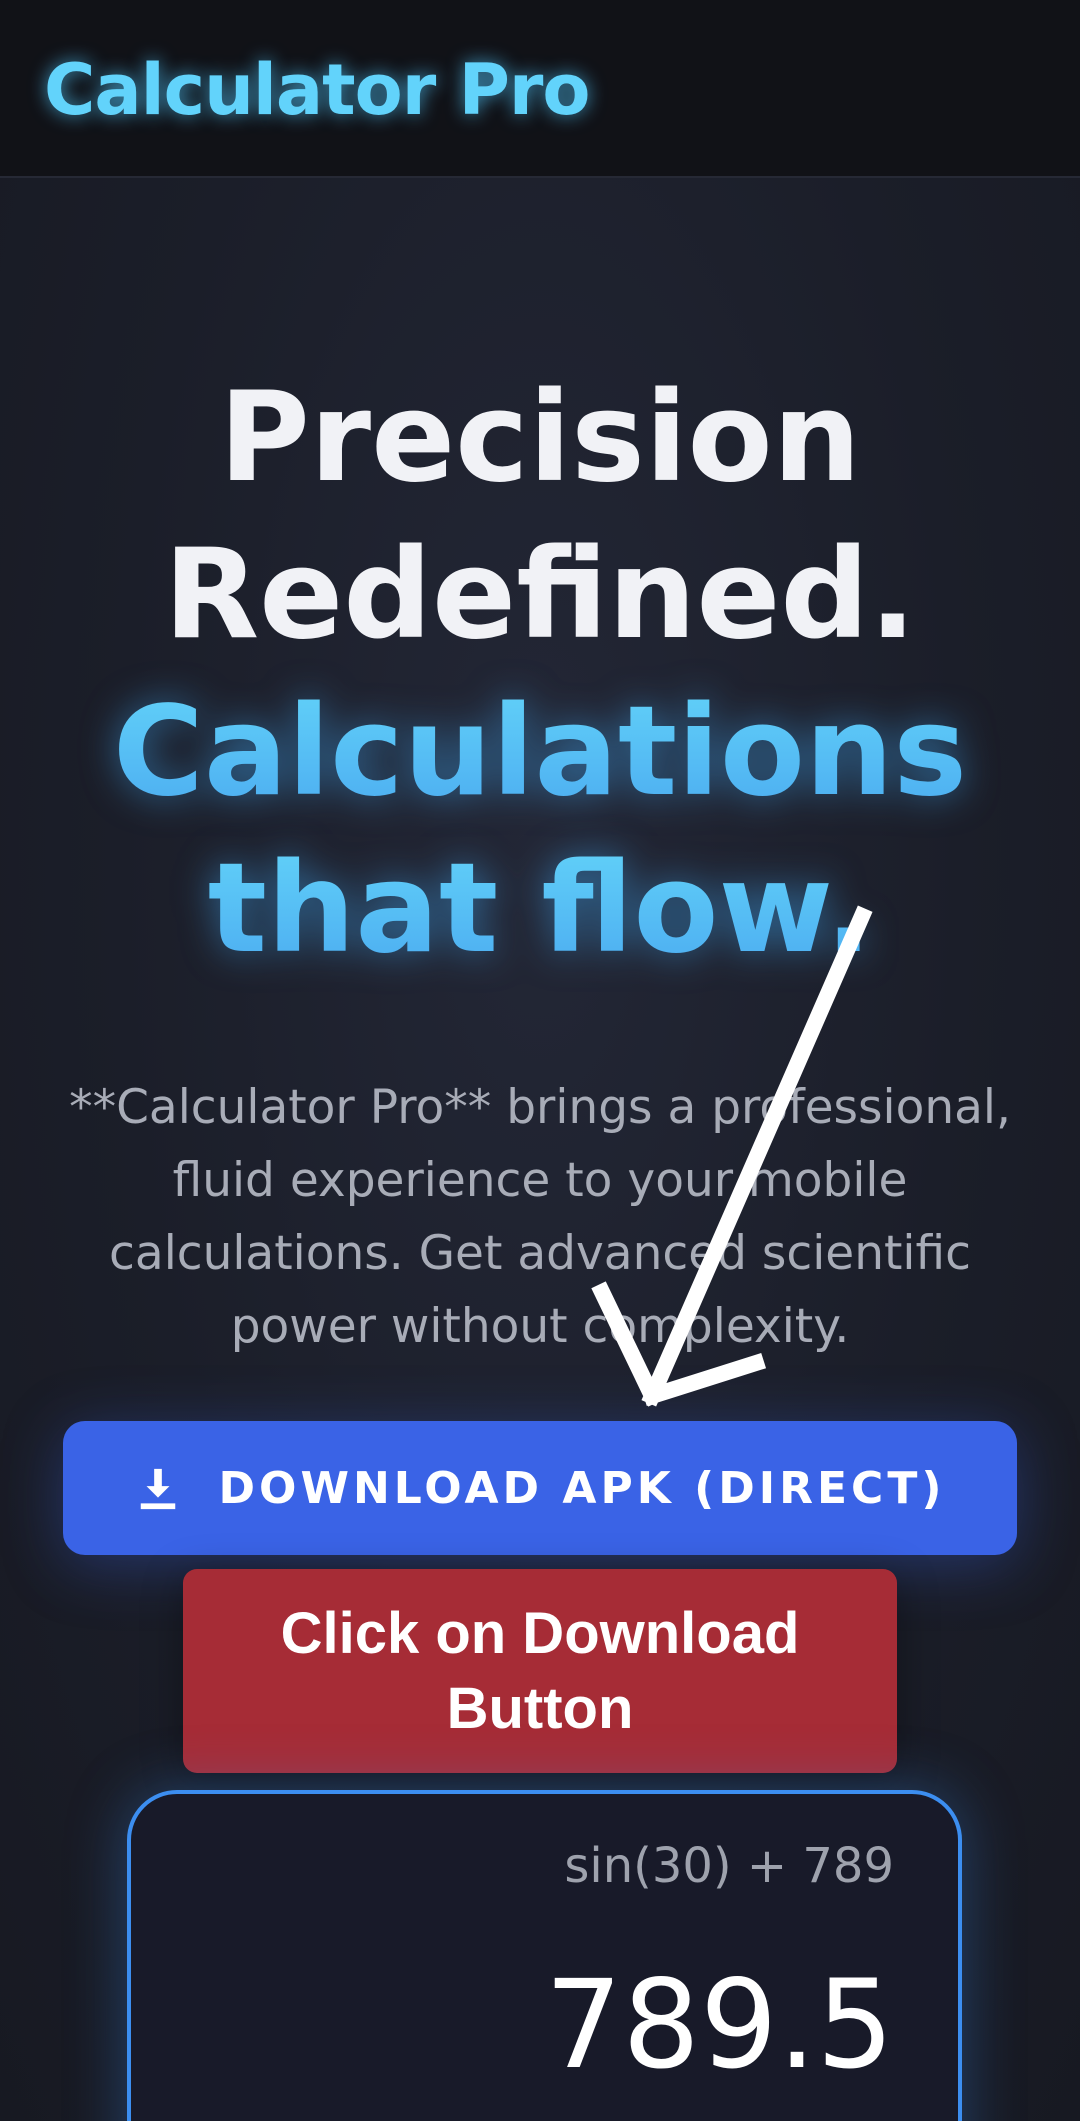 The width and height of the screenshot is (1080, 2121). I want to click on calculator-preview-card: sin(30) + 789 789.5, so click(544, 1955).